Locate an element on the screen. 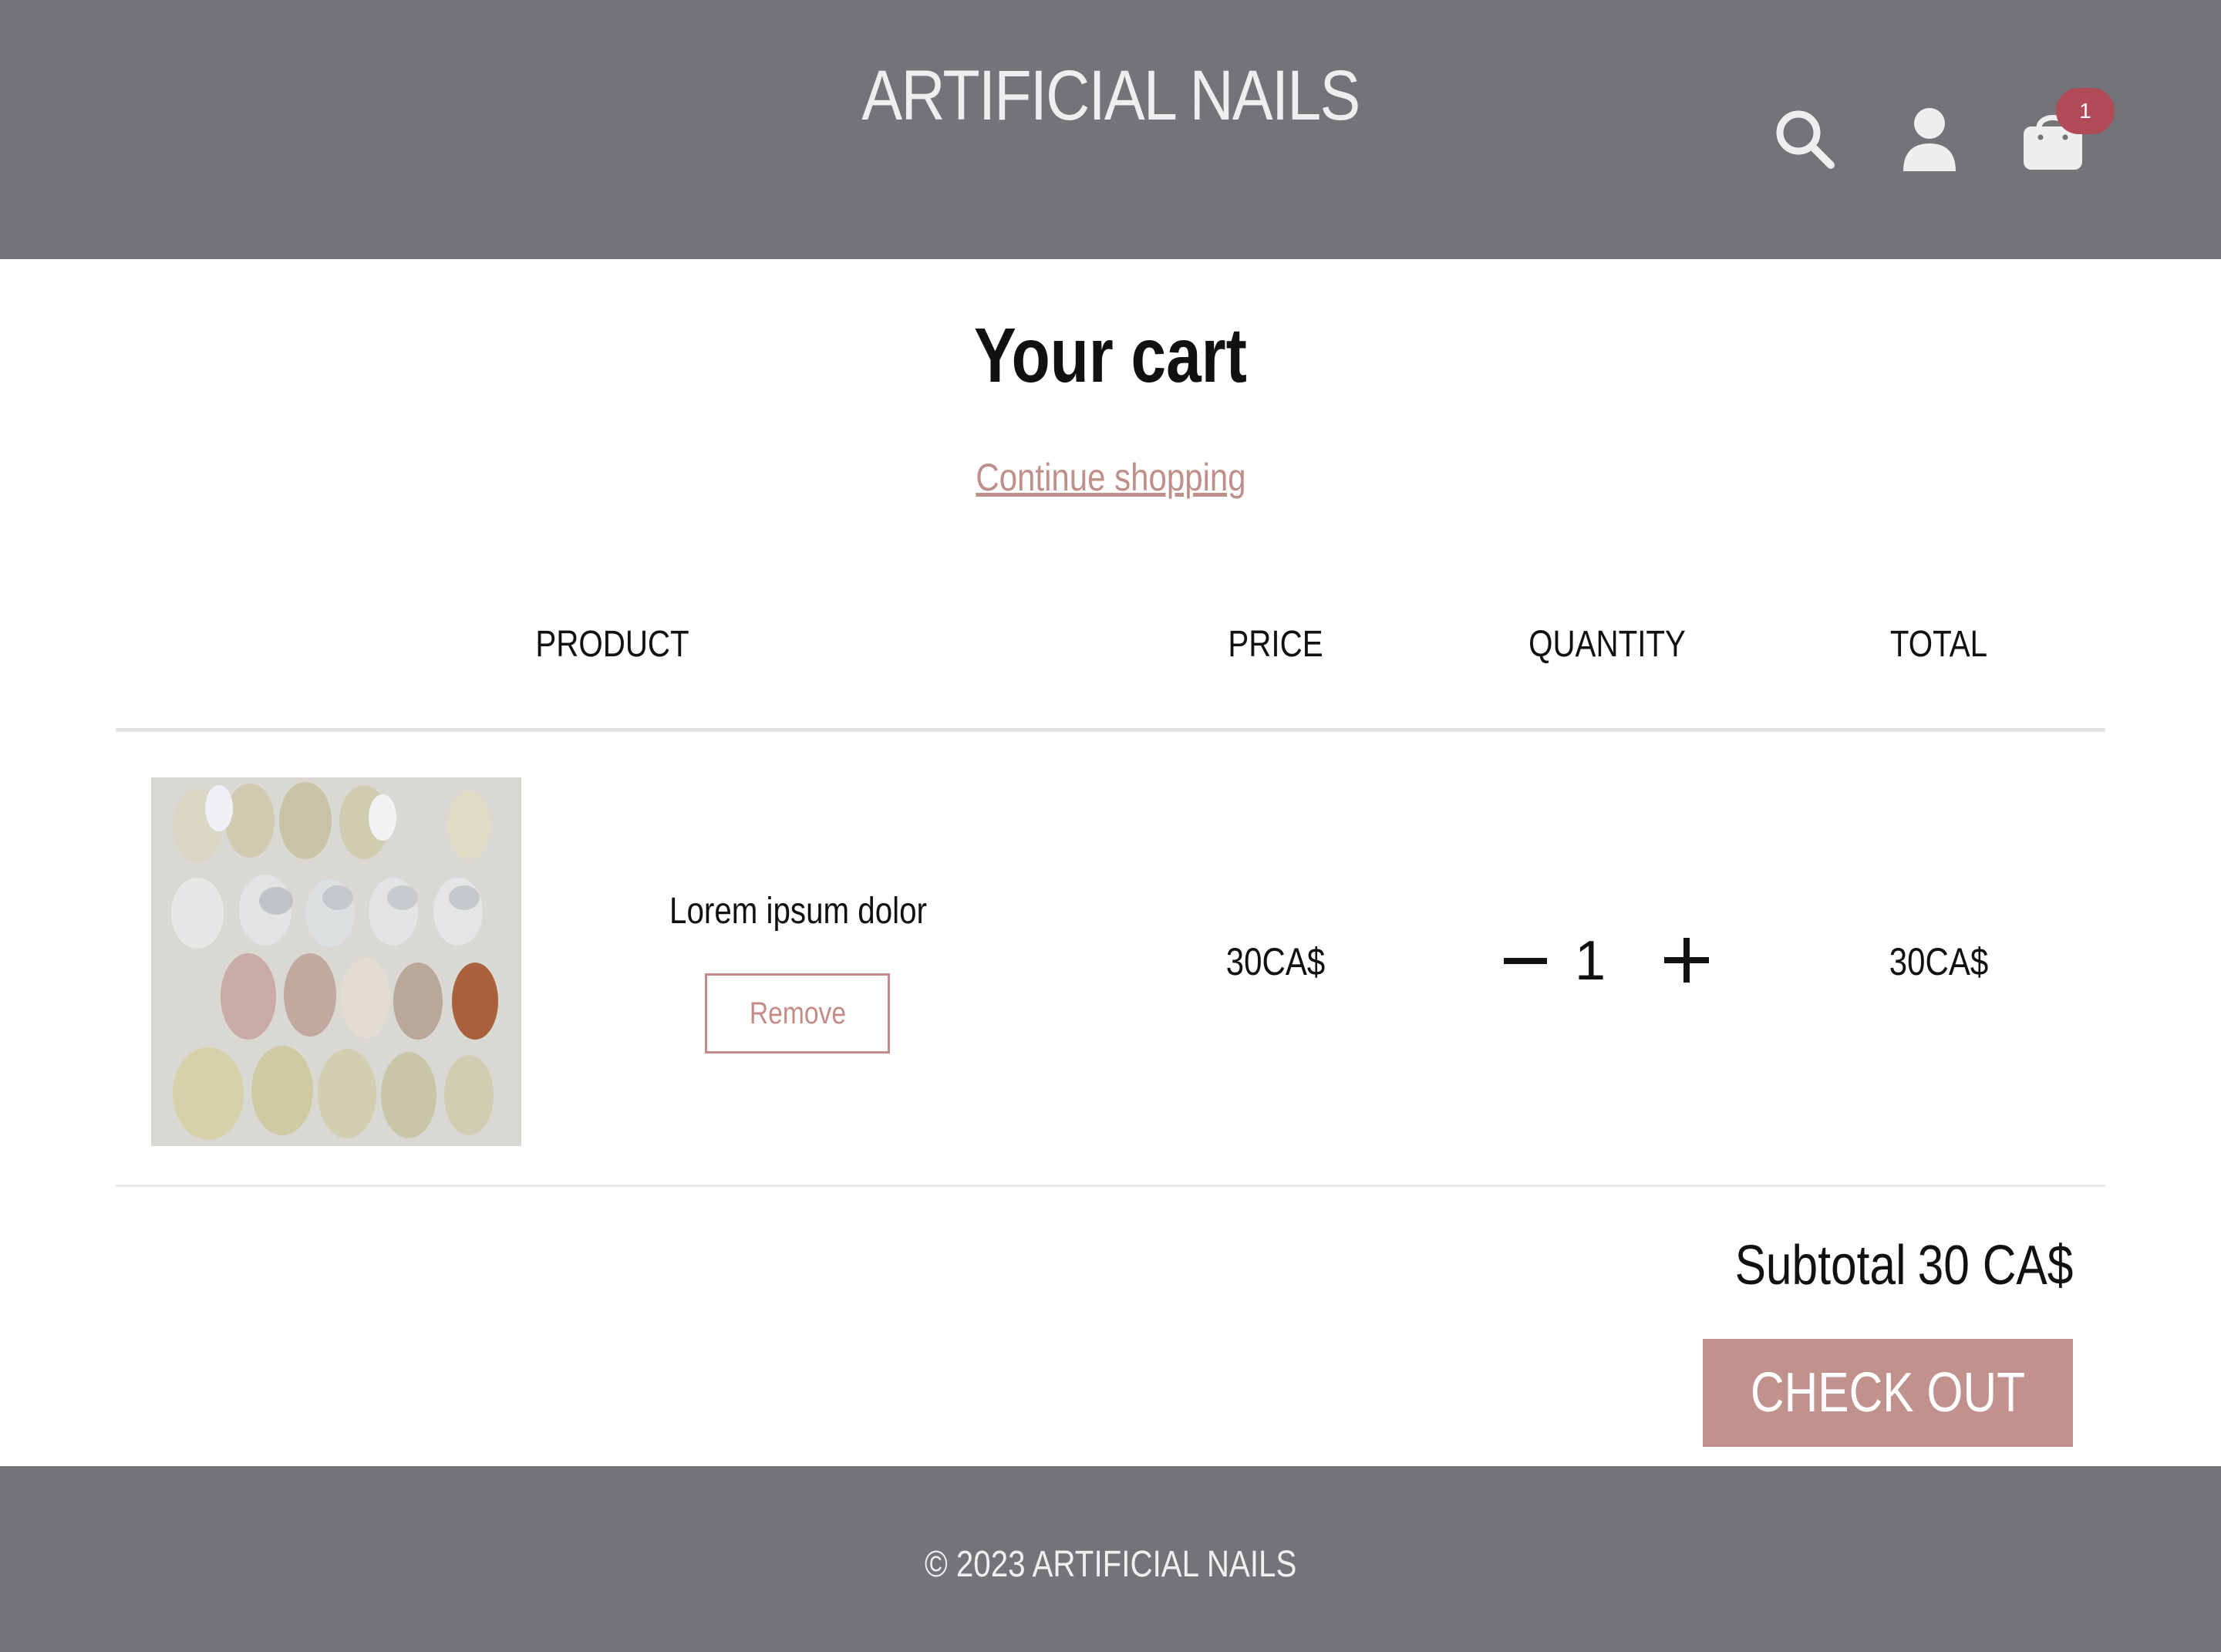 Image resolution: width=2221 pixels, height=1652 pixels. continue-shopping-wrapper: Continue shopping is located at coordinates (1110, 478).